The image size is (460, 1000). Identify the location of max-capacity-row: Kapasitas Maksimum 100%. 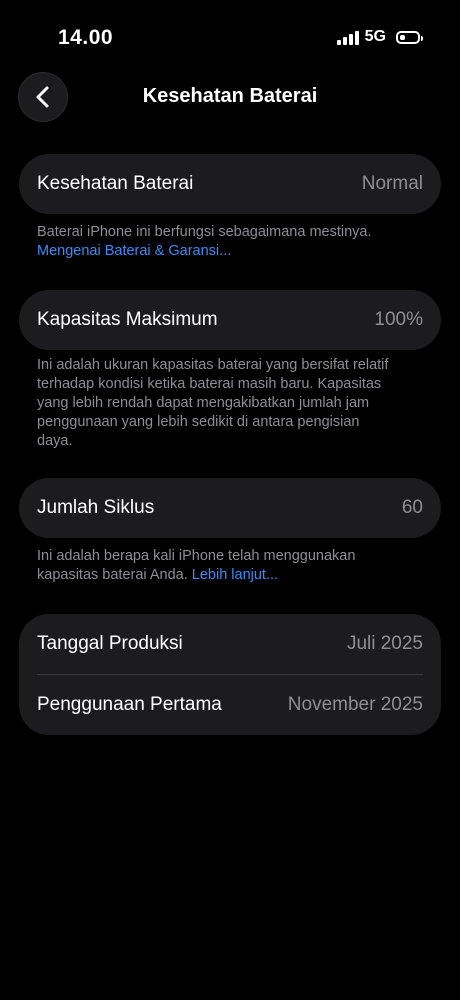
(230, 320).